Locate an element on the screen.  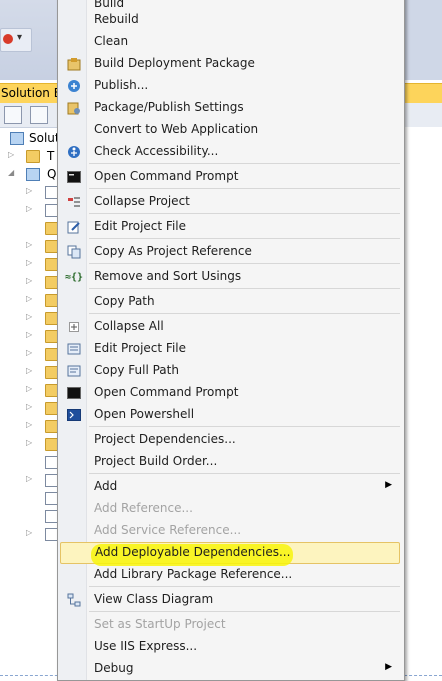
menu-item-build-deployment-package: Build Deployment Package is located at coordinates (230, 64).